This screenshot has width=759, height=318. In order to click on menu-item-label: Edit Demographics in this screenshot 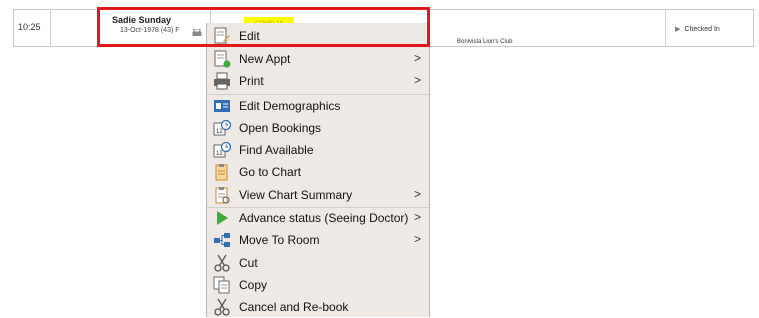, I will do `click(290, 106)`.